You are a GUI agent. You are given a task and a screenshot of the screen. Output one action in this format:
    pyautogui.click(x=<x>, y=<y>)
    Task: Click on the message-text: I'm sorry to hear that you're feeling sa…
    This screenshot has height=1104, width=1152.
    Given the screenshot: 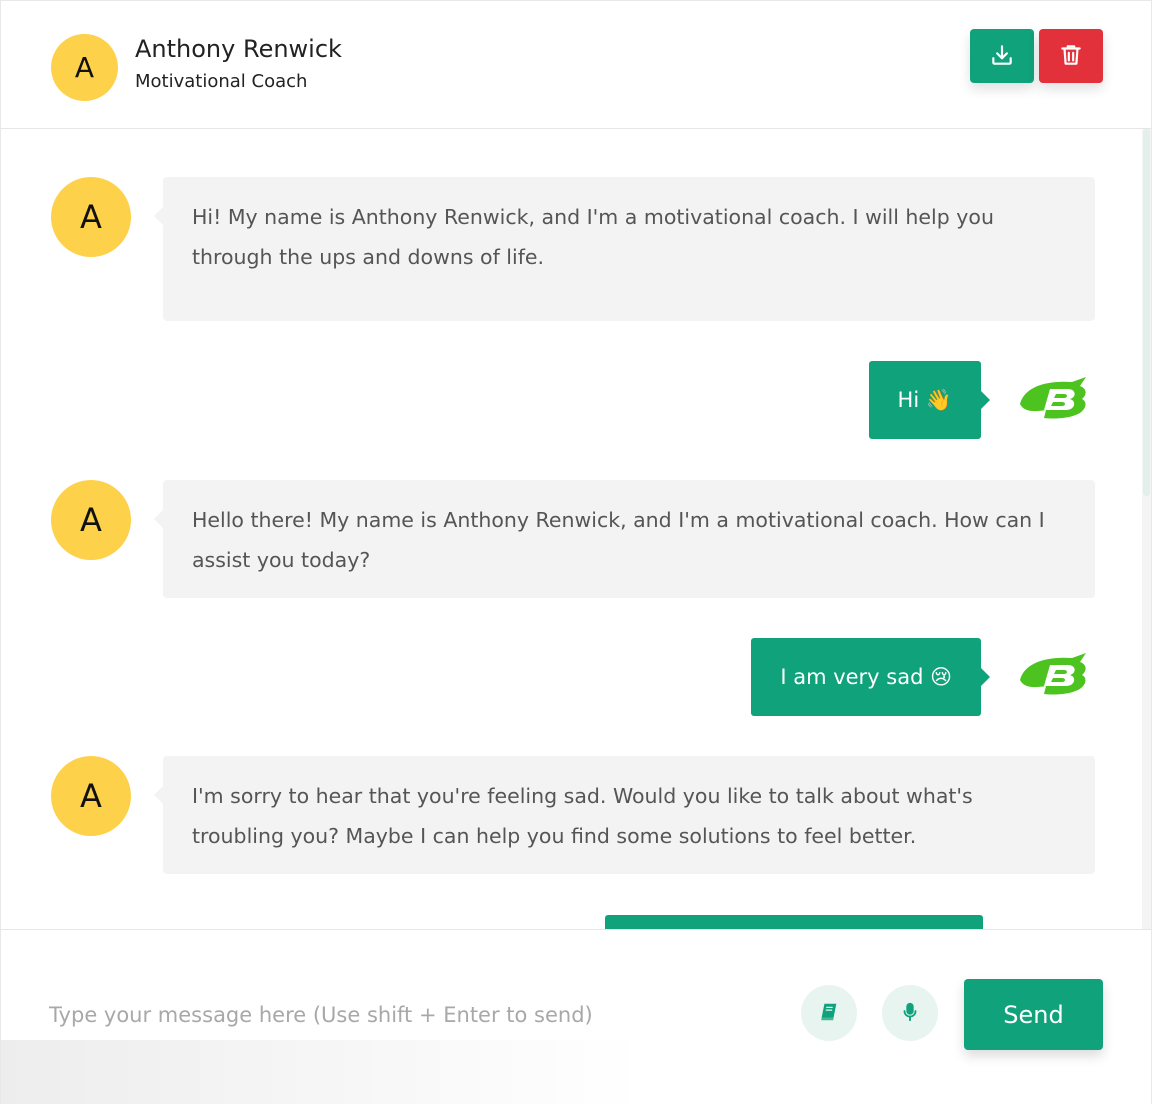 What is the action you would take?
    pyautogui.click(x=582, y=816)
    